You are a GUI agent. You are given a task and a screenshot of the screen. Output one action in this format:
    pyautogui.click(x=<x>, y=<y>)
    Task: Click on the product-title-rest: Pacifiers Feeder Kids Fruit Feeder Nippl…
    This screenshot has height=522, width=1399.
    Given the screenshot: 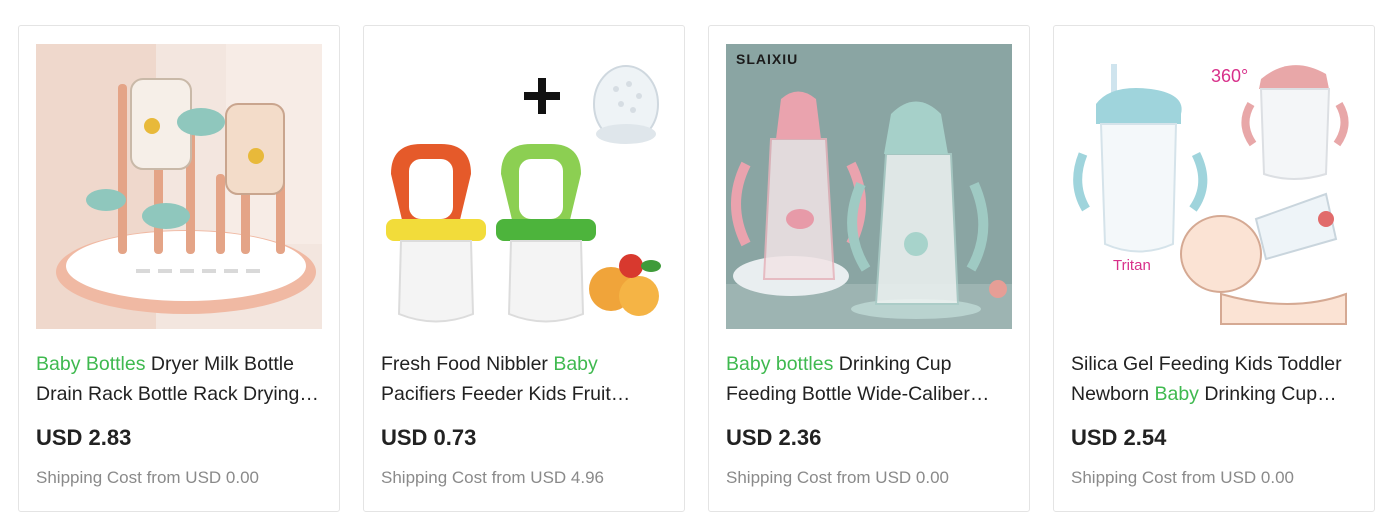 What is the action you would take?
    pyautogui.click(x=508, y=396)
    